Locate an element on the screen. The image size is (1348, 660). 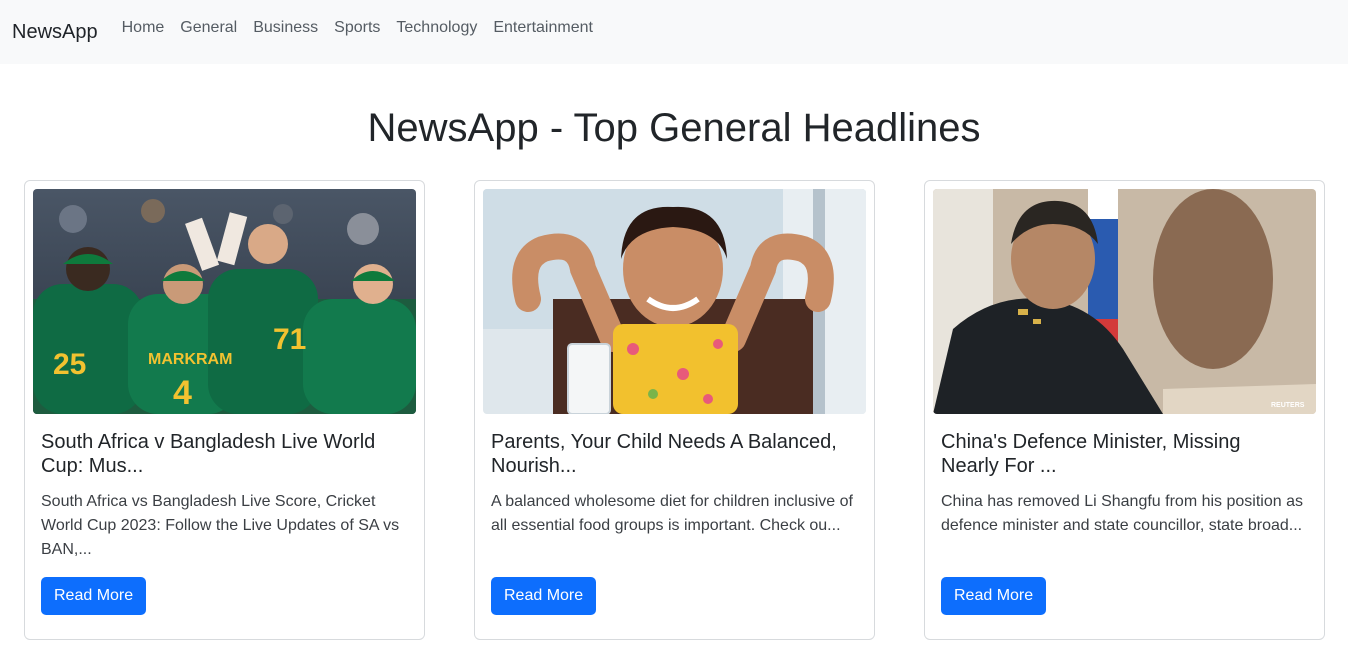
reuters-credit: REUTERS is located at coordinates (1288, 405).